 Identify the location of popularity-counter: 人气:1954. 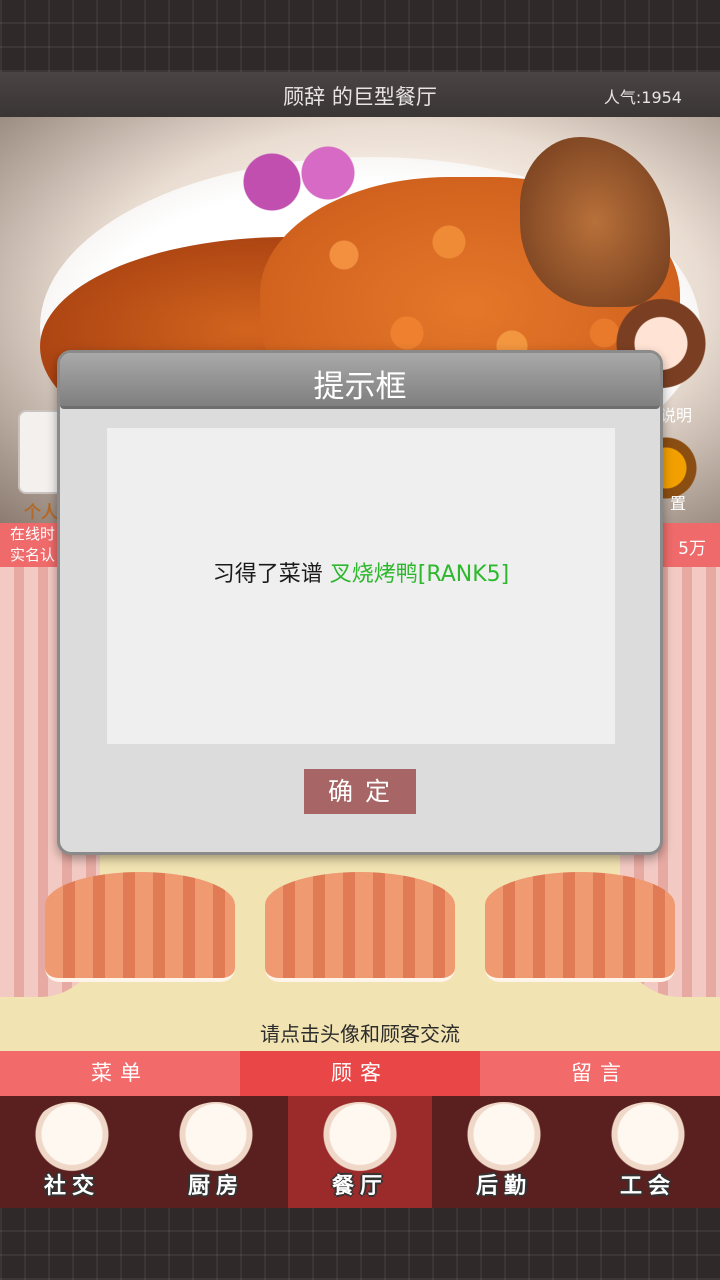
(642, 97).